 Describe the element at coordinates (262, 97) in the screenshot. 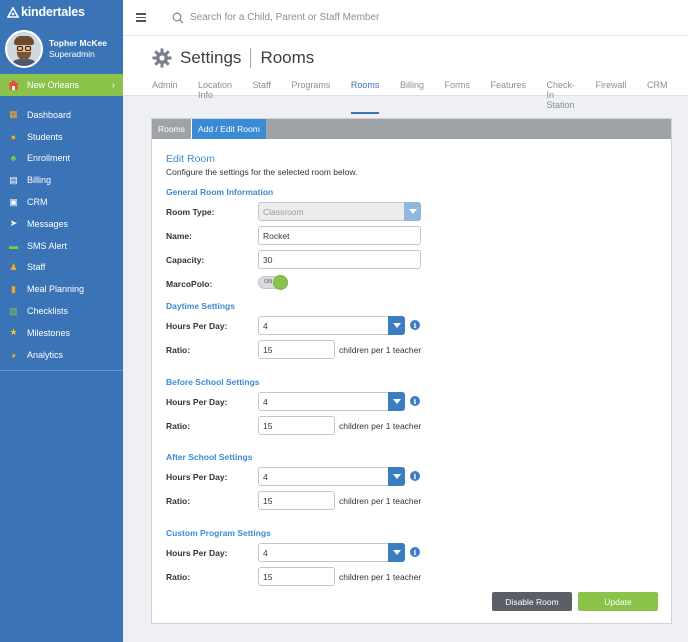

I see `tab-staff: Staff` at that location.